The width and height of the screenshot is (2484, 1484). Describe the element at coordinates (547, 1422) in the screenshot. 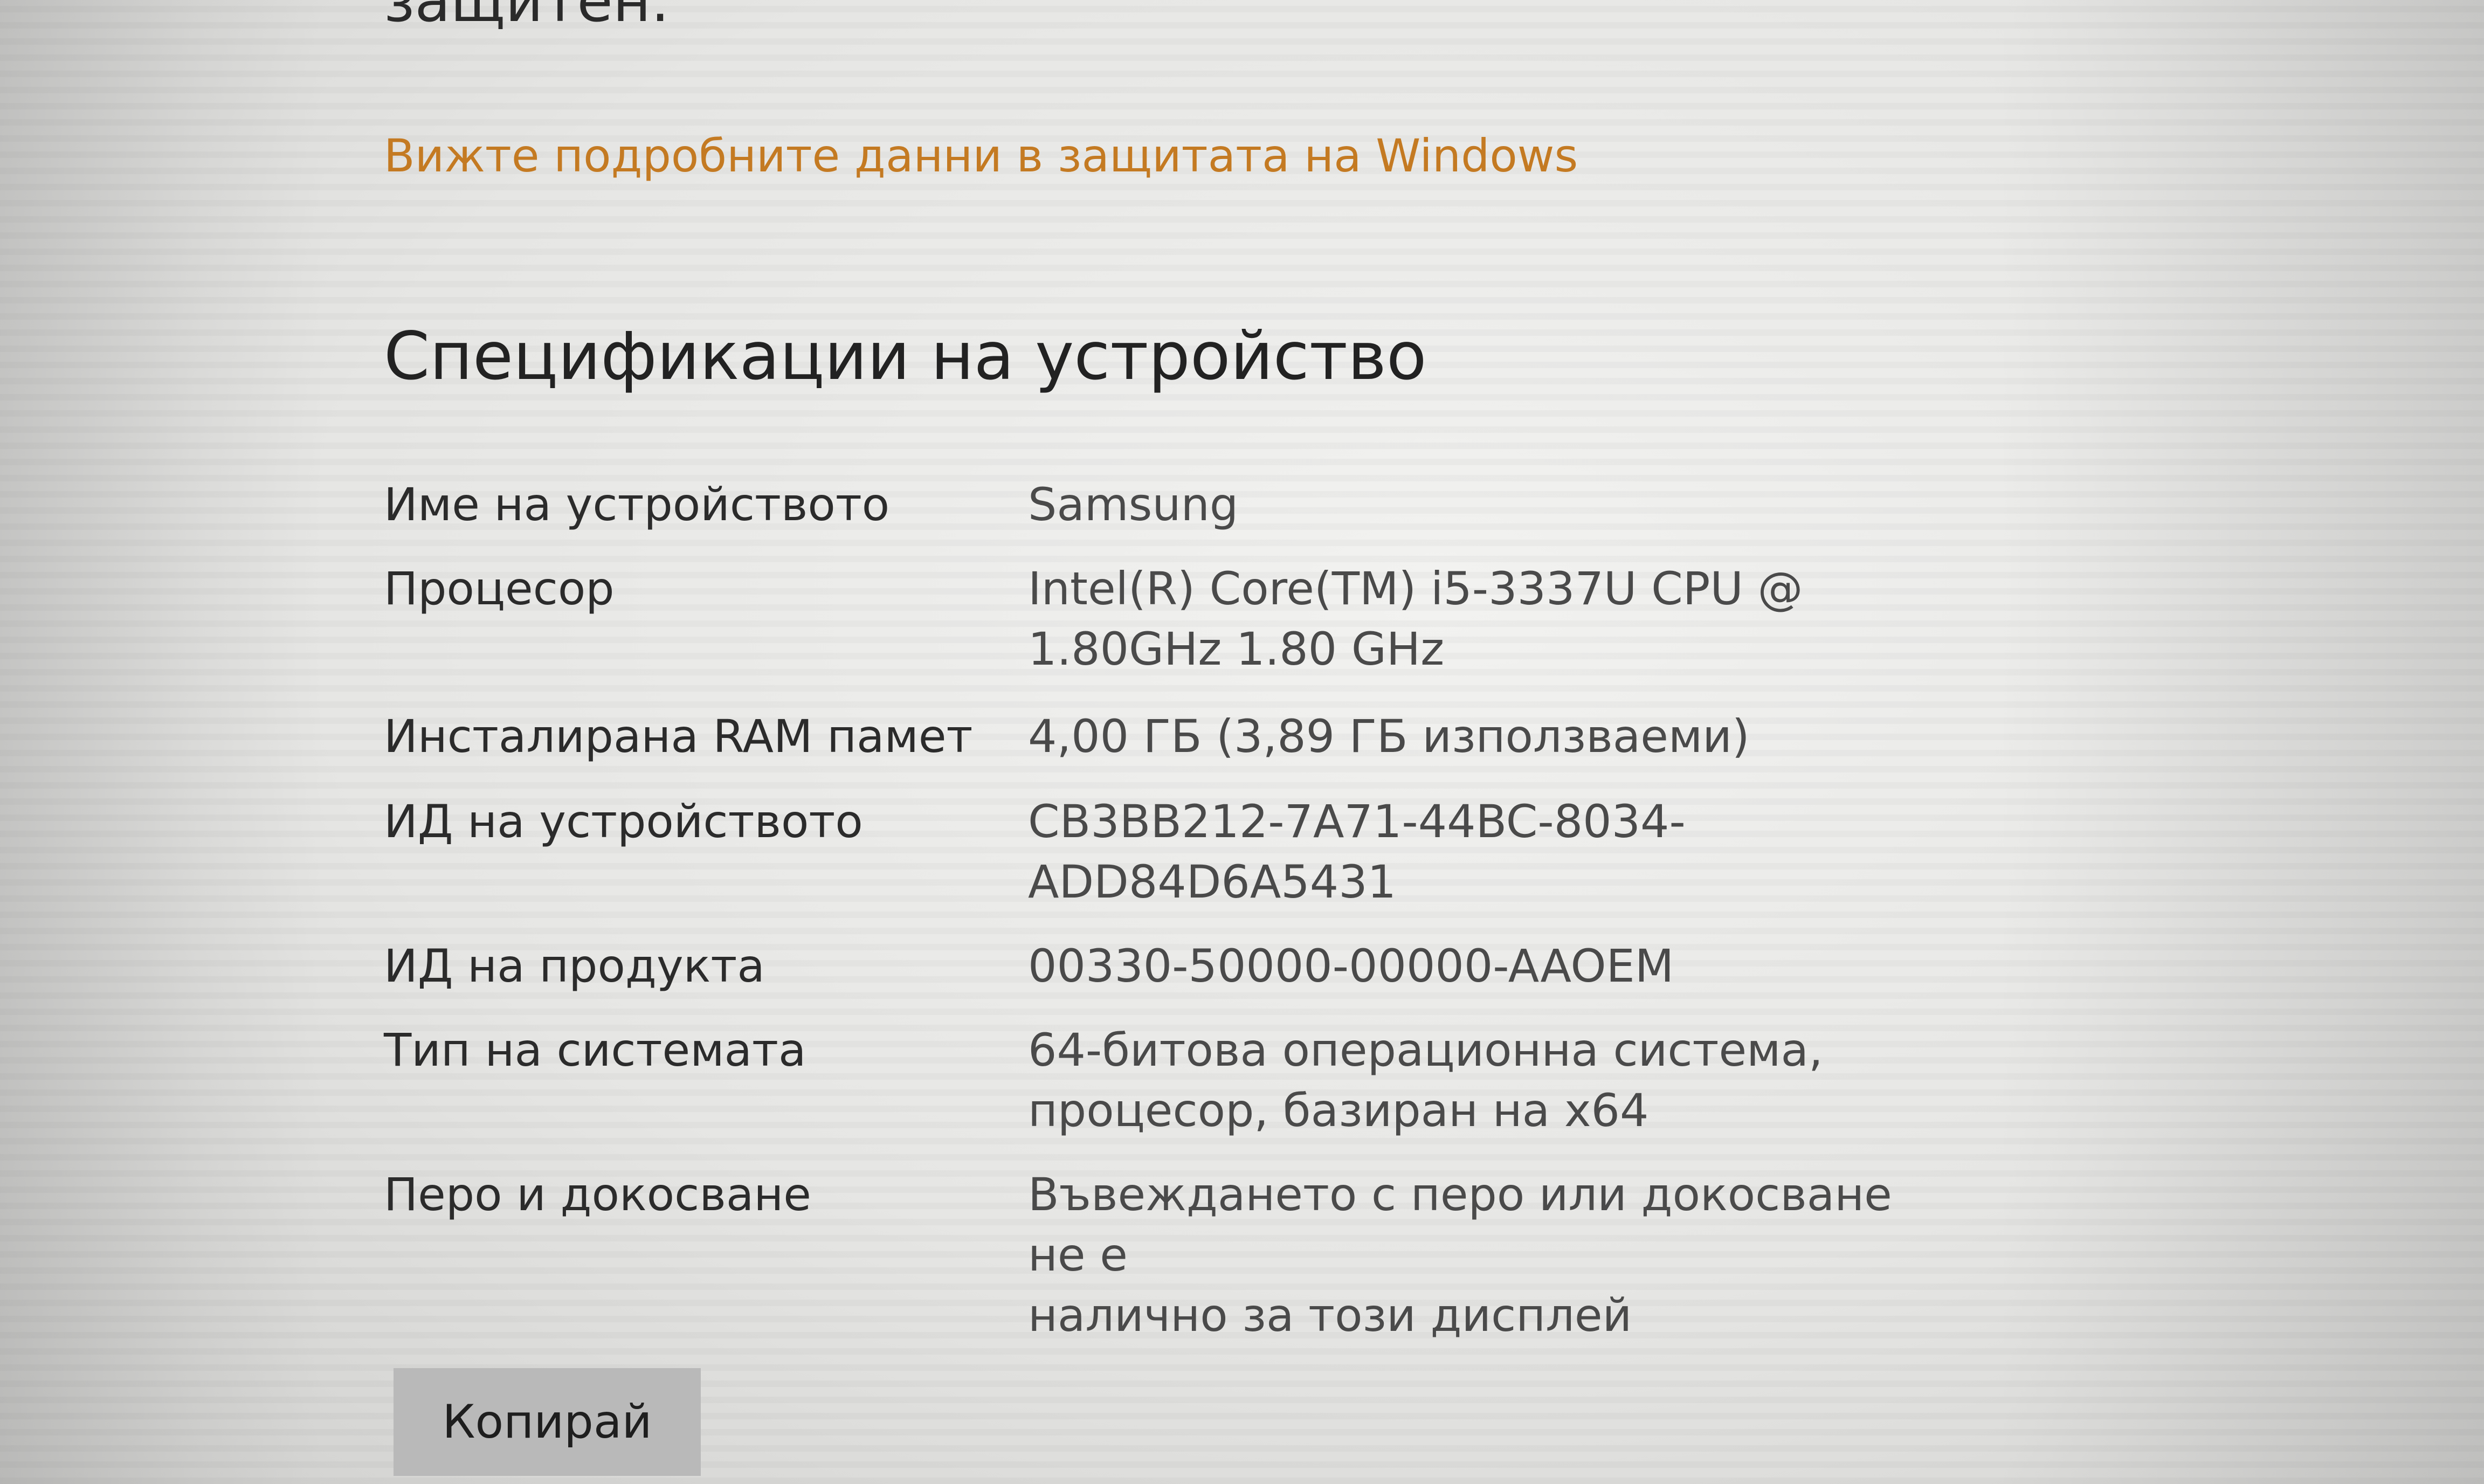

I see `copy-button: Копирай` at that location.